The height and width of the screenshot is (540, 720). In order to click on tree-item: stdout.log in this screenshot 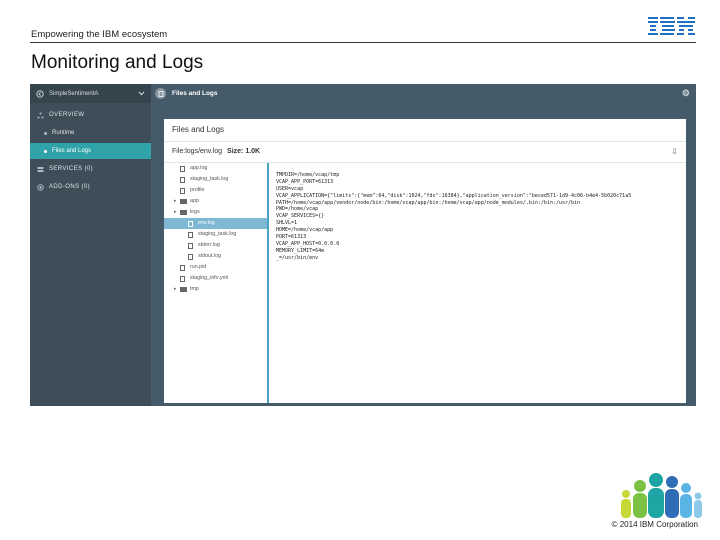, I will do `click(215, 256)`.